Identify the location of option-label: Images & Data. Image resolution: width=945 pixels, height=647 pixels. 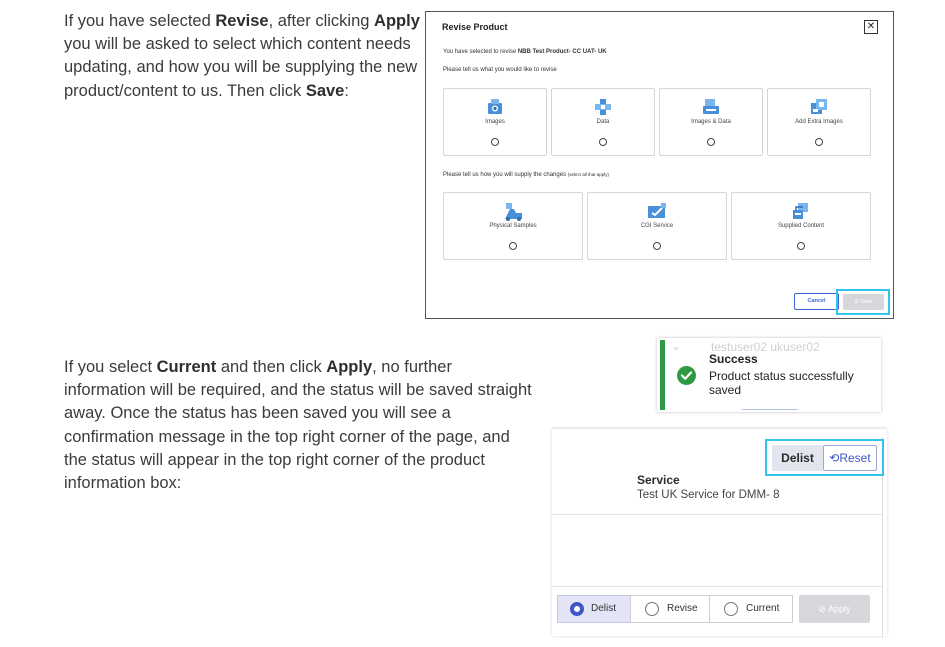
(711, 122).